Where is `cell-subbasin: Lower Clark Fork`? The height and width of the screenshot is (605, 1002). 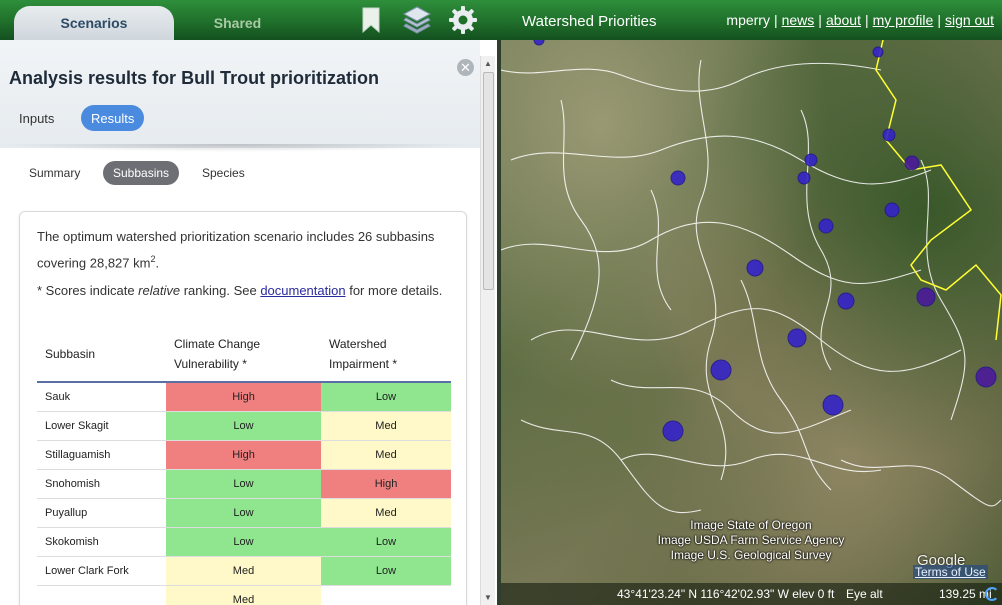 cell-subbasin: Lower Clark Fork is located at coordinates (101, 571).